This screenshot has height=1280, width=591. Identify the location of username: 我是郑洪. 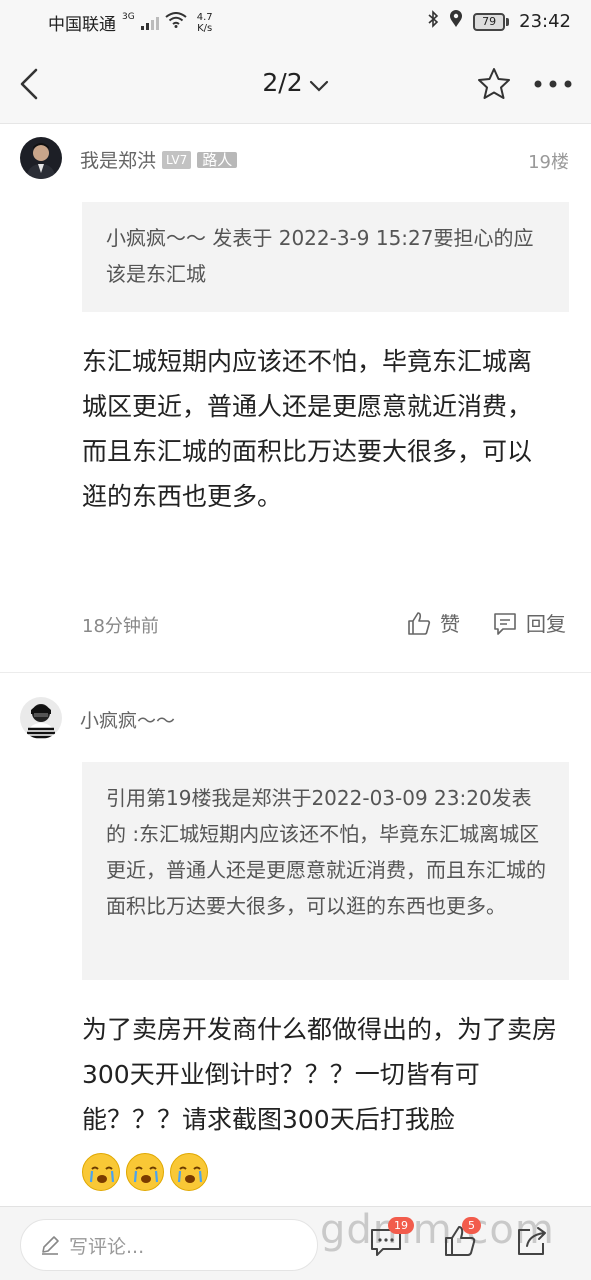
(118, 159).